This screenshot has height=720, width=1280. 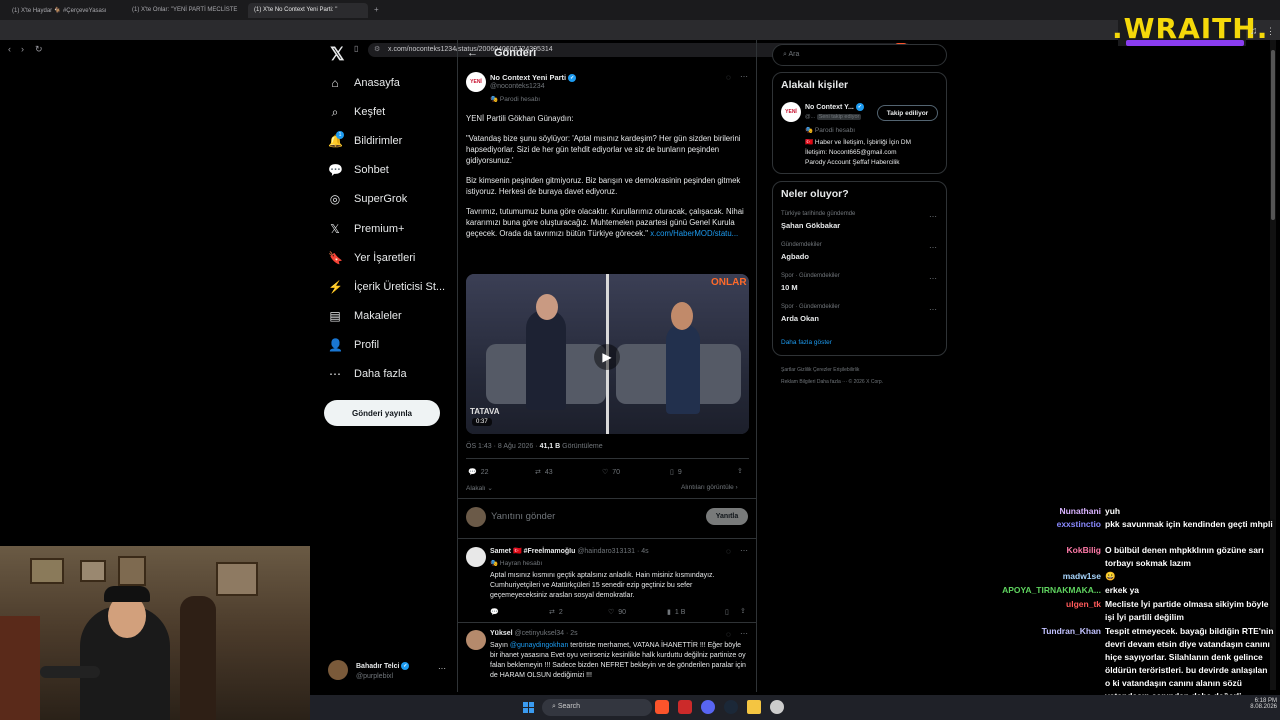 What do you see at coordinates (617, 612) in the screenshot?
I see `reply-1-like-action: ♡ 90` at bounding box center [617, 612].